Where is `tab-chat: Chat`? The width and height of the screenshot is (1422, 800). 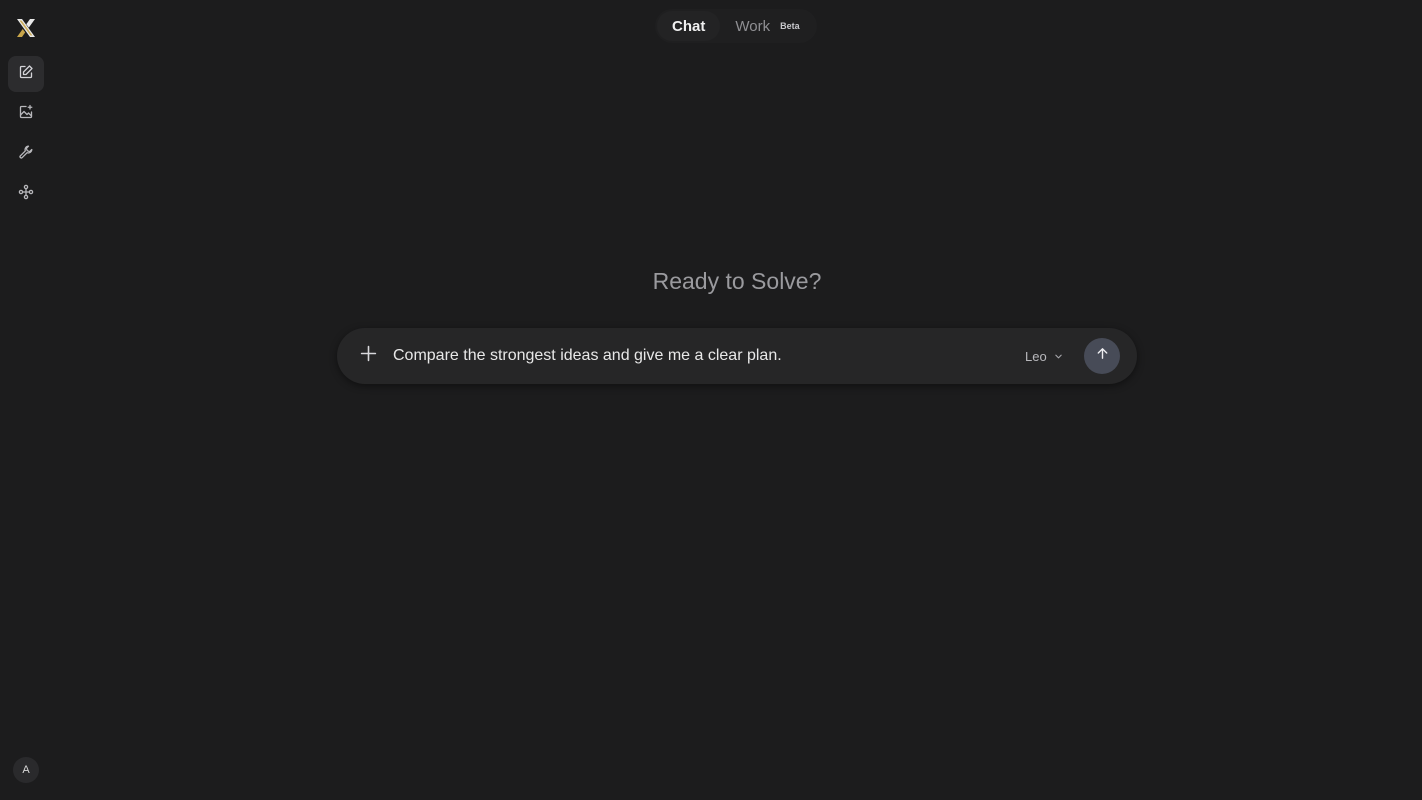
tab-chat: Chat is located at coordinates (689, 26).